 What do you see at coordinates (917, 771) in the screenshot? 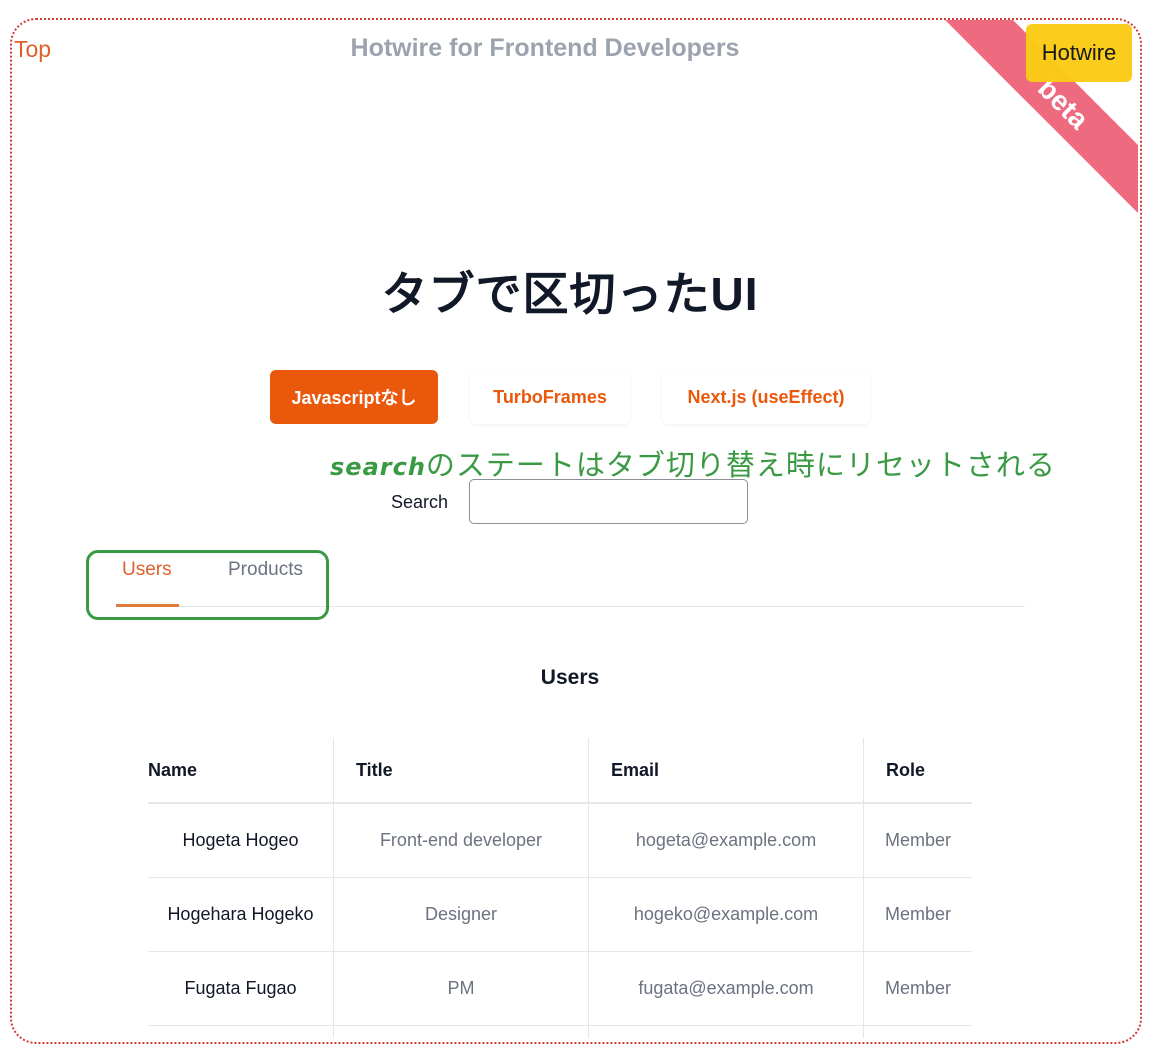
I see `column-header-role: Role` at bounding box center [917, 771].